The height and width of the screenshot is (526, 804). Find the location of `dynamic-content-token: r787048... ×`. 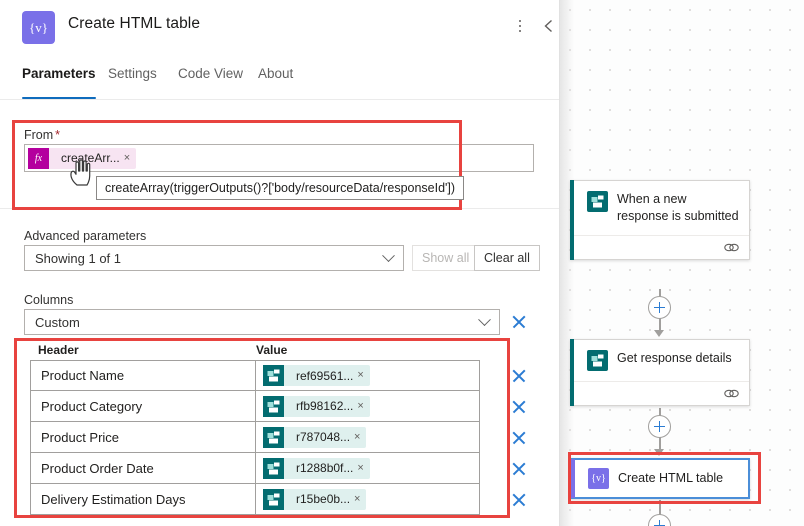

dynamic-content-token: r787048... × is located at coordinates (315, 437).